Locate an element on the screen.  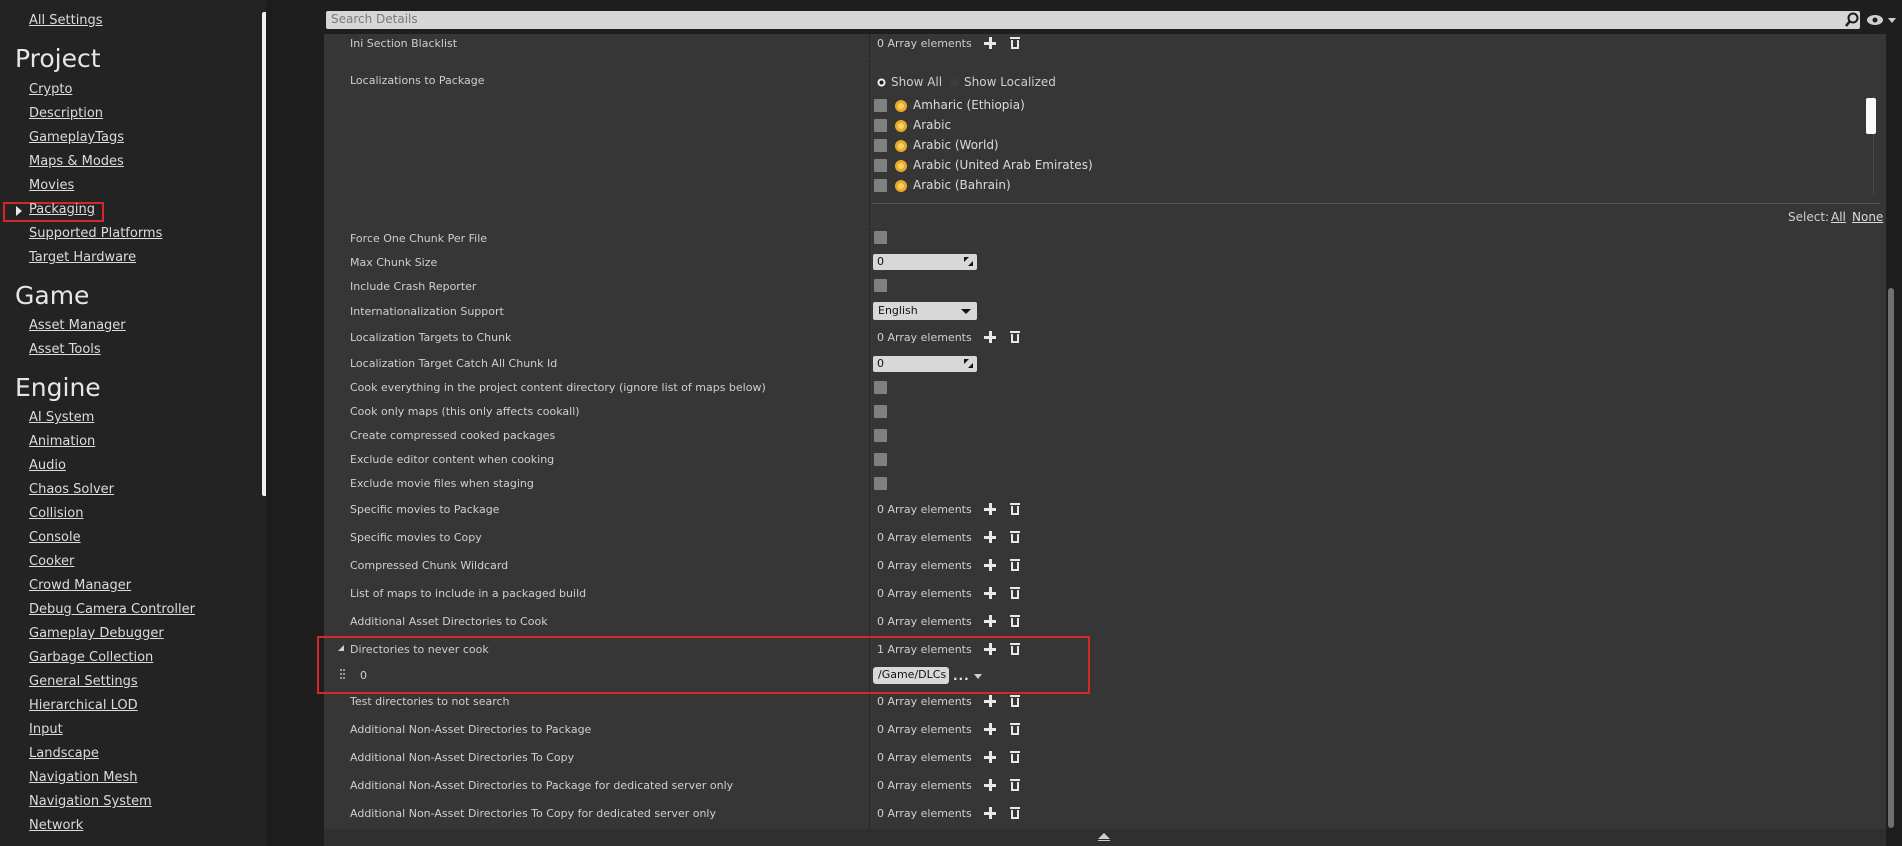
sidebar-item-cooker: Cooker is located at coordinates (51, 561).